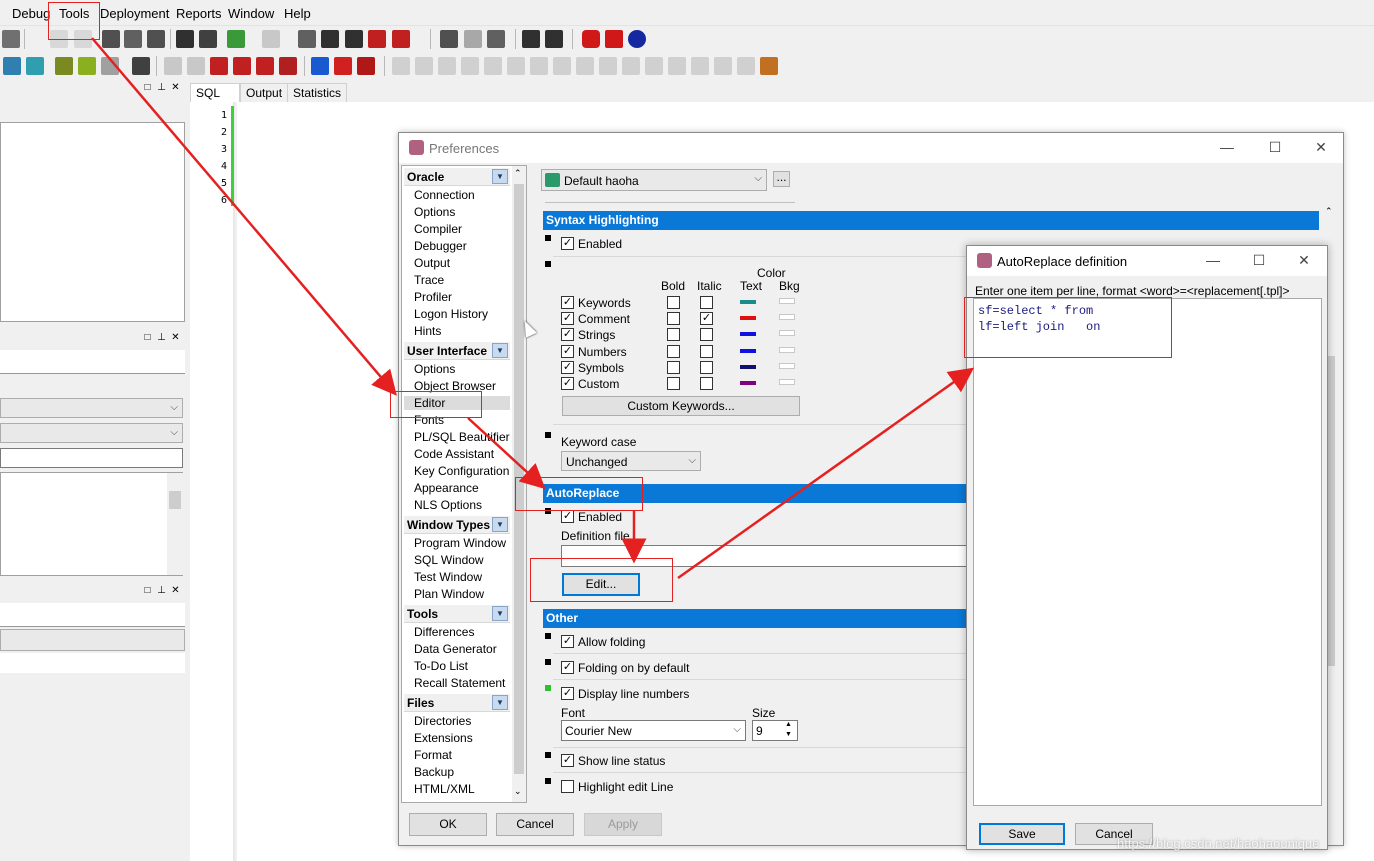  Describe the element at coordinates (441, 666) in the screenshot. I see `nav-item: To-Do List` at that location.